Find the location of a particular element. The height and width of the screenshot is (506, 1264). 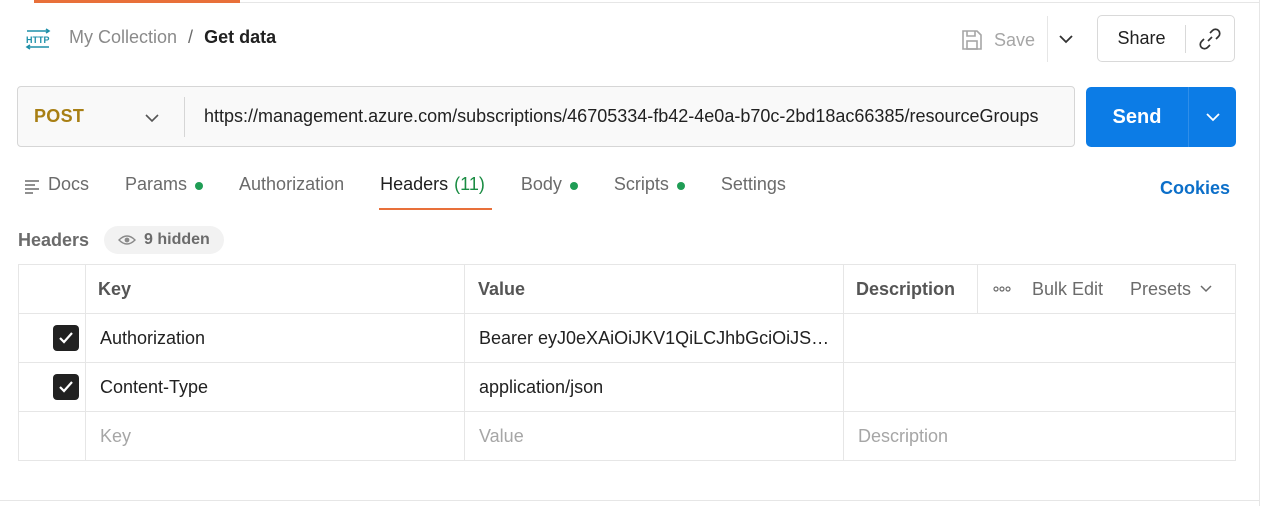

tab-label: Headers is located at coordinates (414, 184).